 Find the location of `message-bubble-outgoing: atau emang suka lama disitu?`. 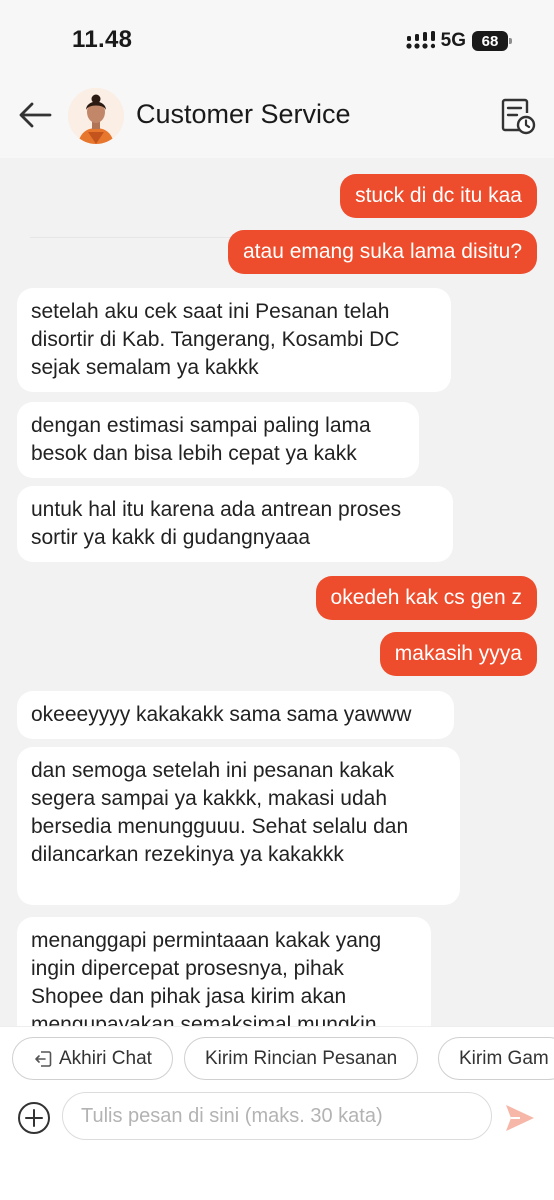

message-bubble-outgoing: atau emang suka lama disitu? is located at coordinates (382, 252).